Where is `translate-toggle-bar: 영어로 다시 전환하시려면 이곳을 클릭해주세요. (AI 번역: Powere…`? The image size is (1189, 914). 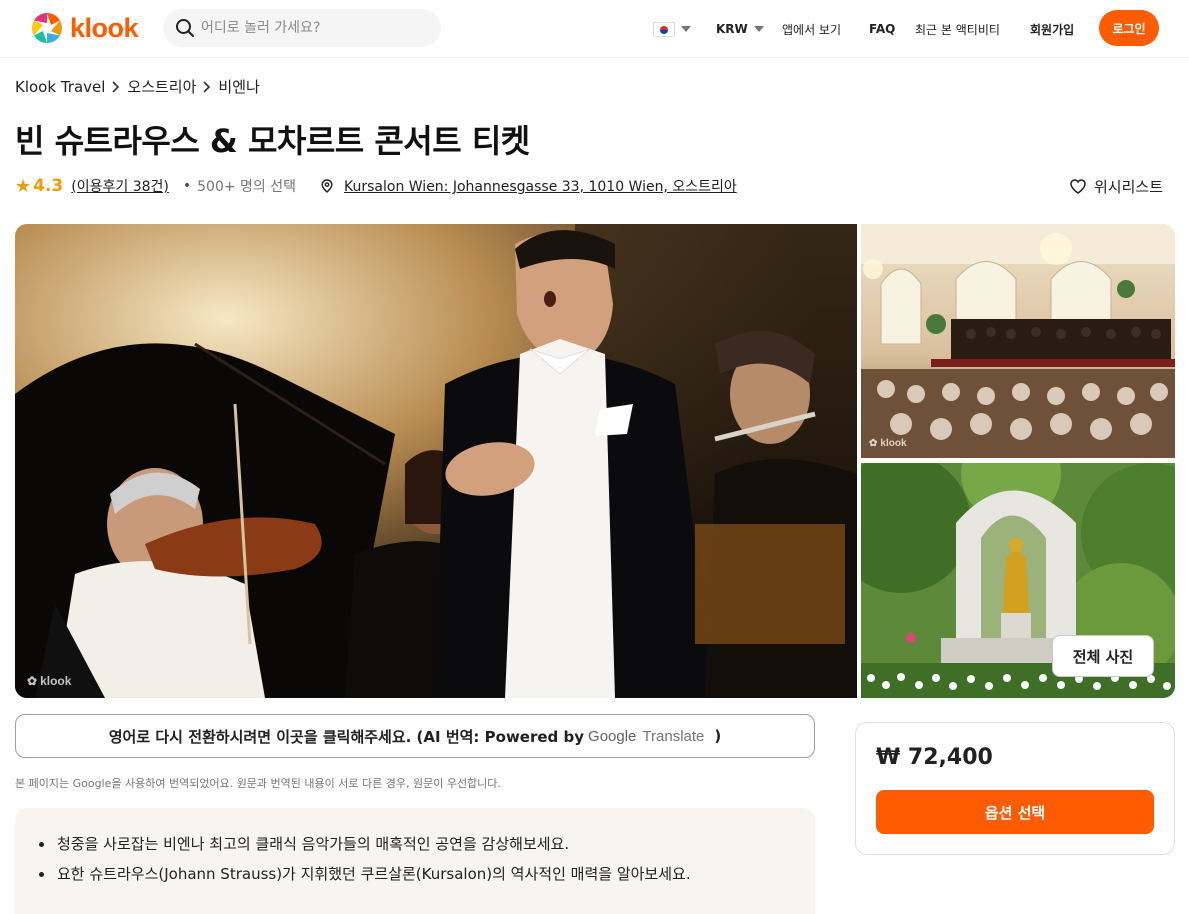
translate-toggle-bar: 영어로 다시 전환하시려면 이곳을 클릭해주세요. (AI 번역: Powere… is located at coordinates (415, 736).